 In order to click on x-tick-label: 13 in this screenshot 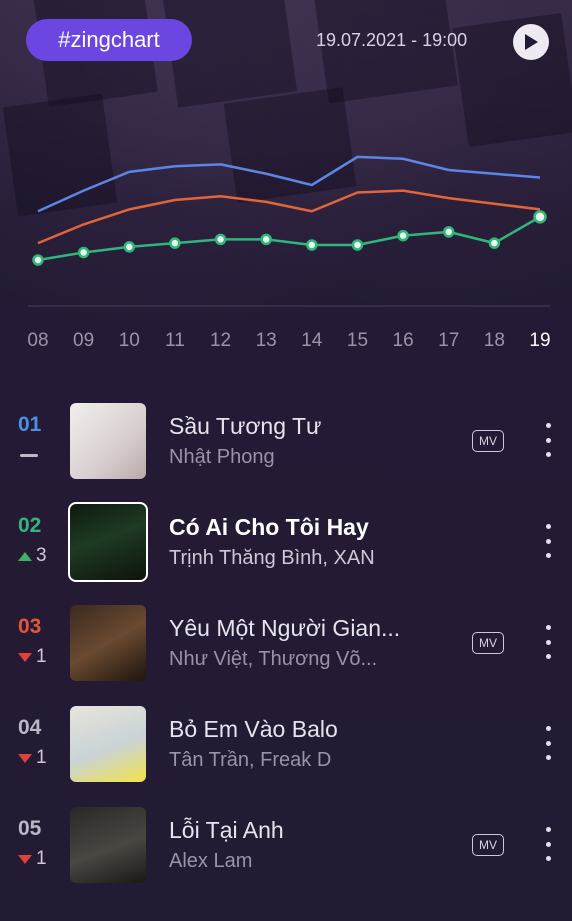, I will do `click(266, 341)`.